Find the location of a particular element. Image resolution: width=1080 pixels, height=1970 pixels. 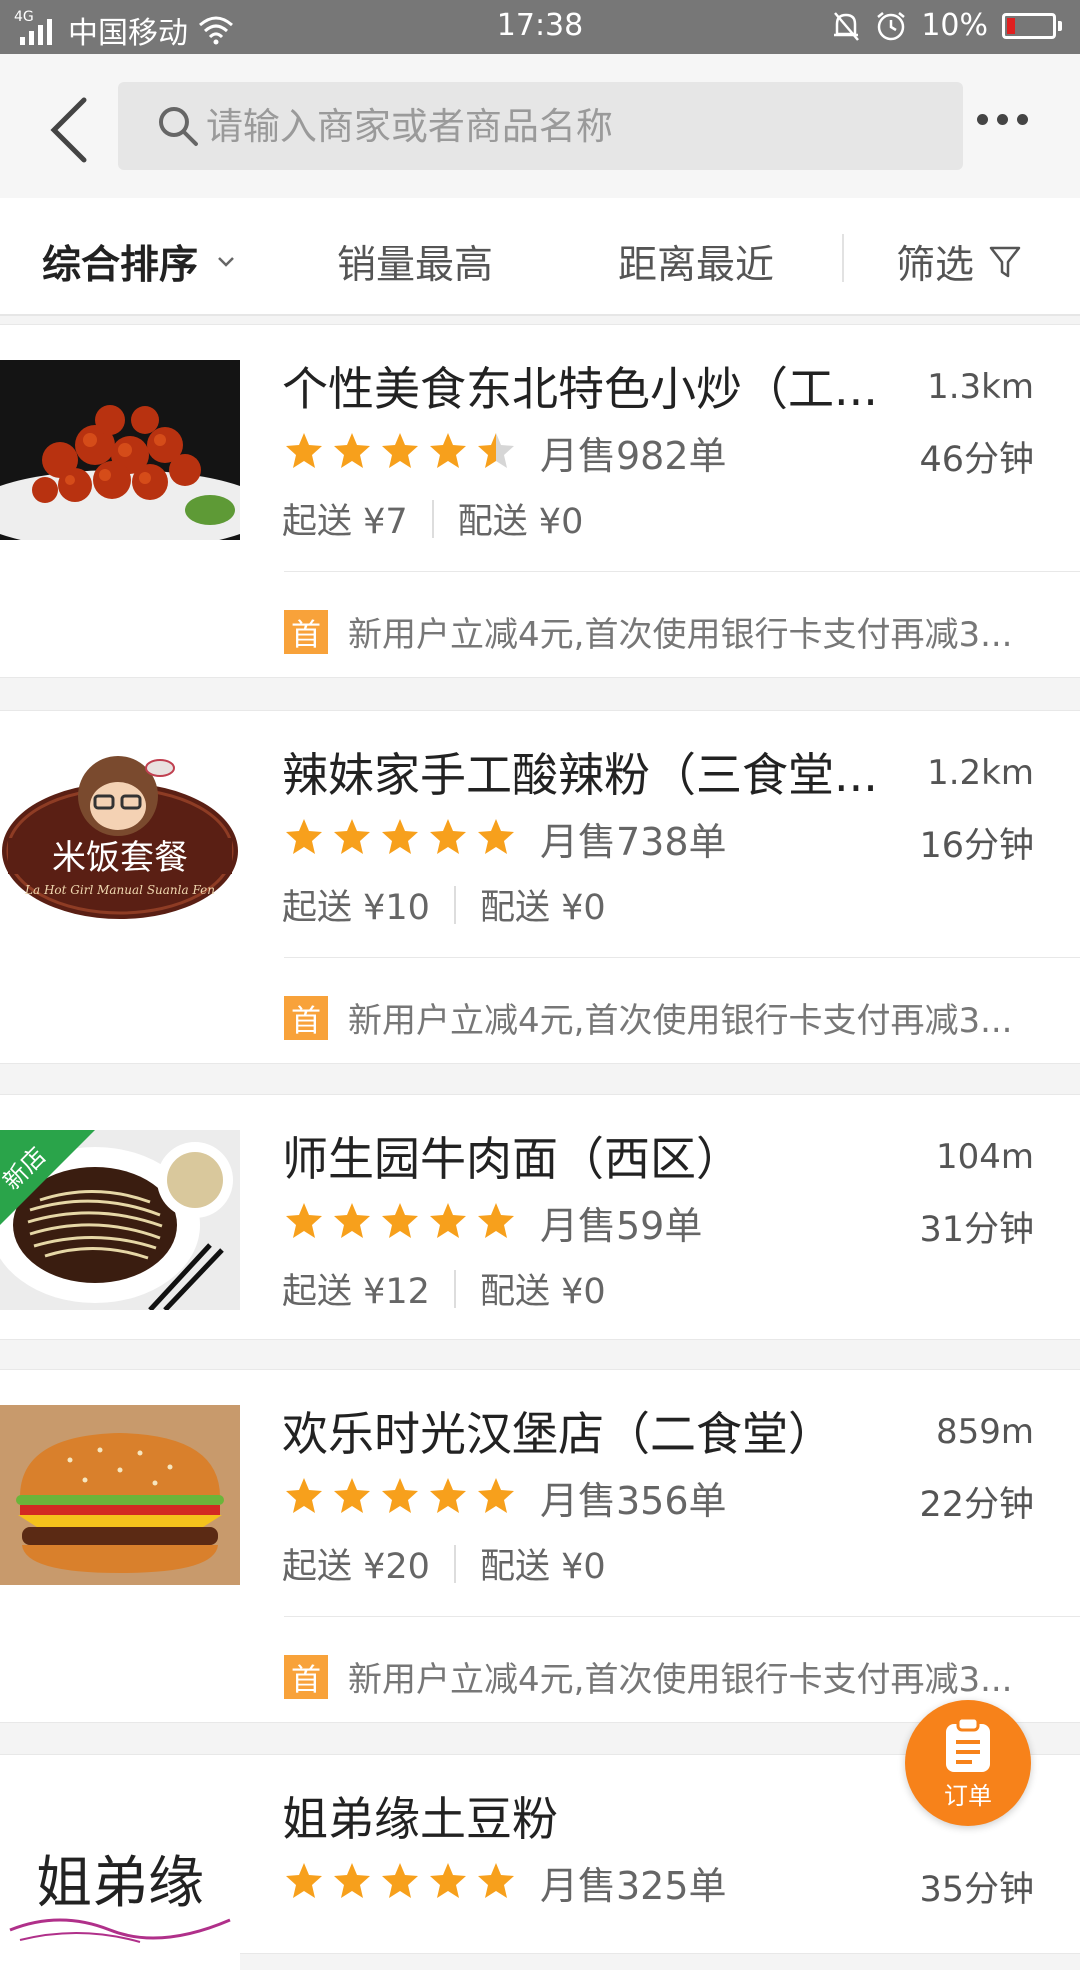

min-order: 起送 ¥12 is located at coordinates (356, 1292).